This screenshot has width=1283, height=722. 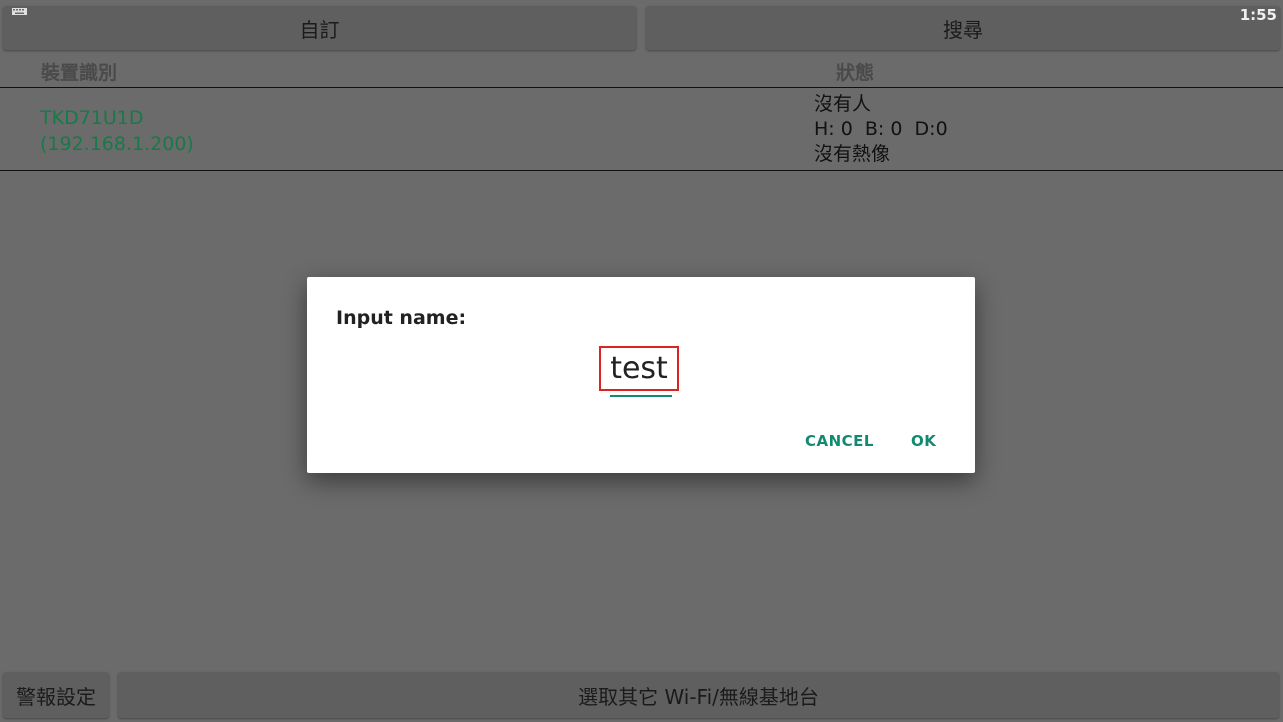 I want to click on input-highlight-box, so click(x=639, y=368).